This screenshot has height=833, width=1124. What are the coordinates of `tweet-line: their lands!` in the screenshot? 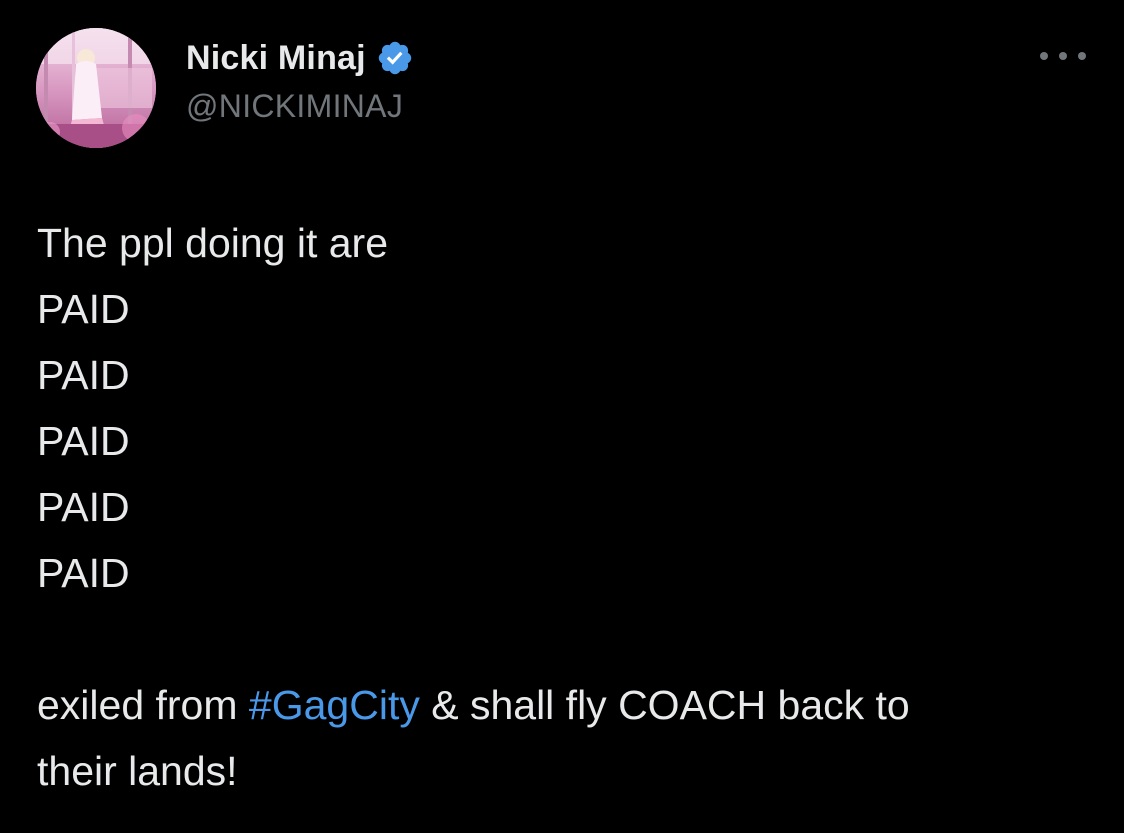 It's located at (137, 771).